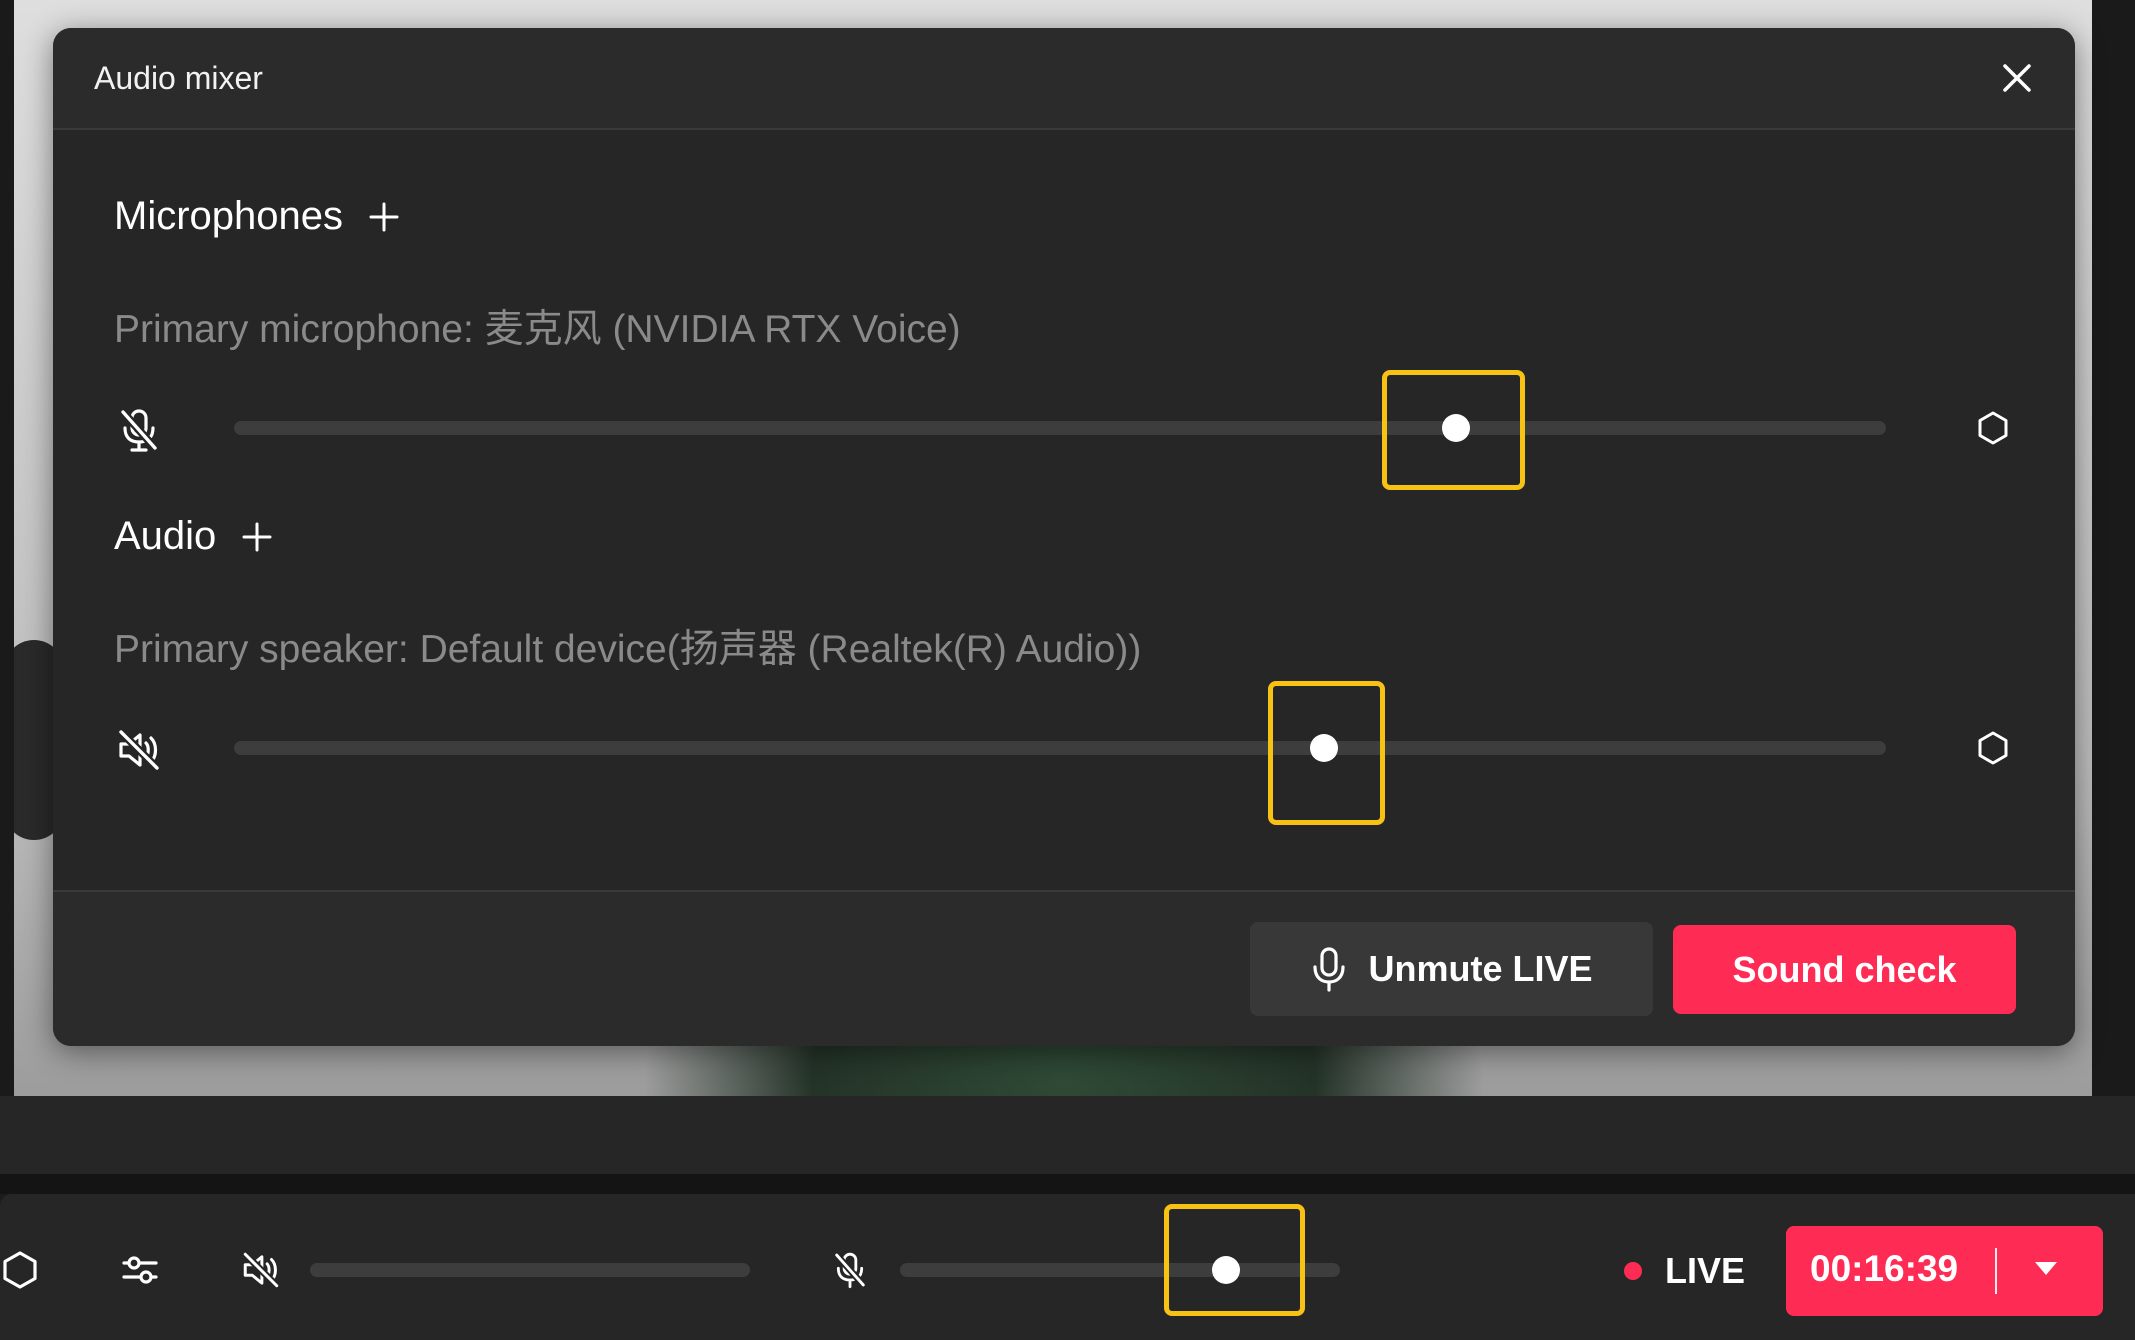  Describe the element at coordinates (2017, 78) in the screenshot. I see `close-icon` at that location.